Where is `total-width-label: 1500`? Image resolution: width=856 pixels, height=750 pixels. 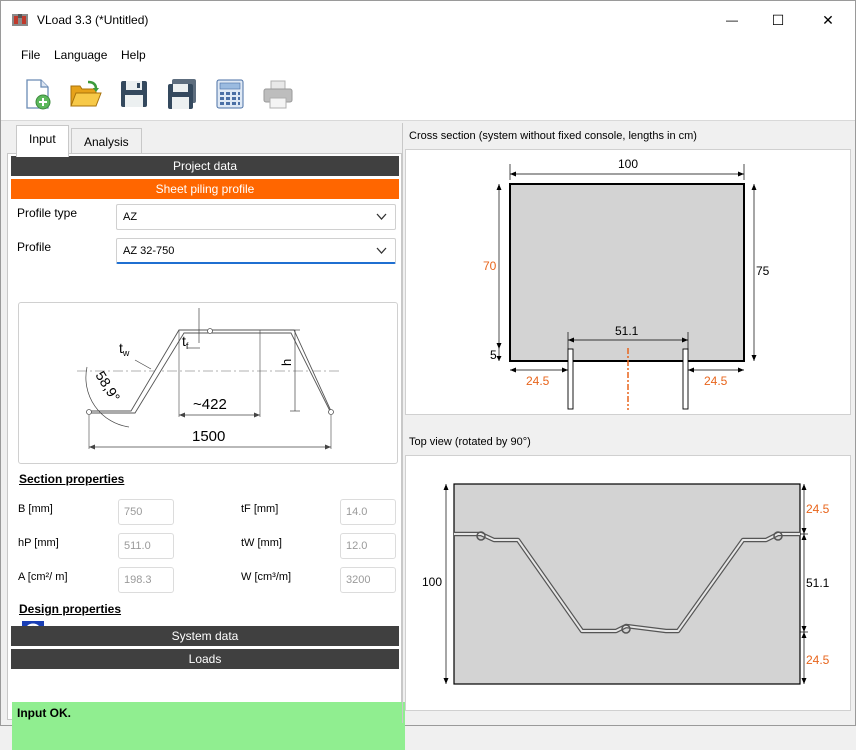
total-width-label: 1500 is located at coordinates (208, 436).